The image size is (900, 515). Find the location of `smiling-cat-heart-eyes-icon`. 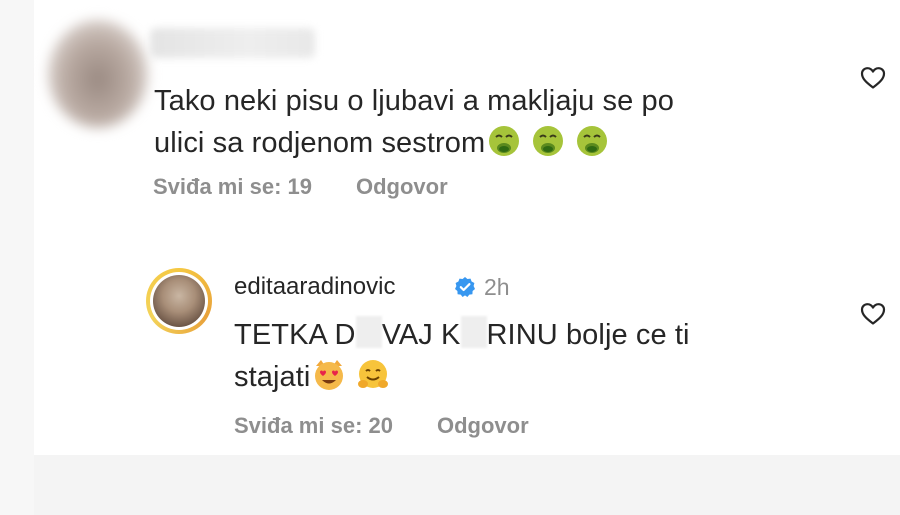

smiling-cat-heart-eyes-icon is located at coordinates (329, 375).